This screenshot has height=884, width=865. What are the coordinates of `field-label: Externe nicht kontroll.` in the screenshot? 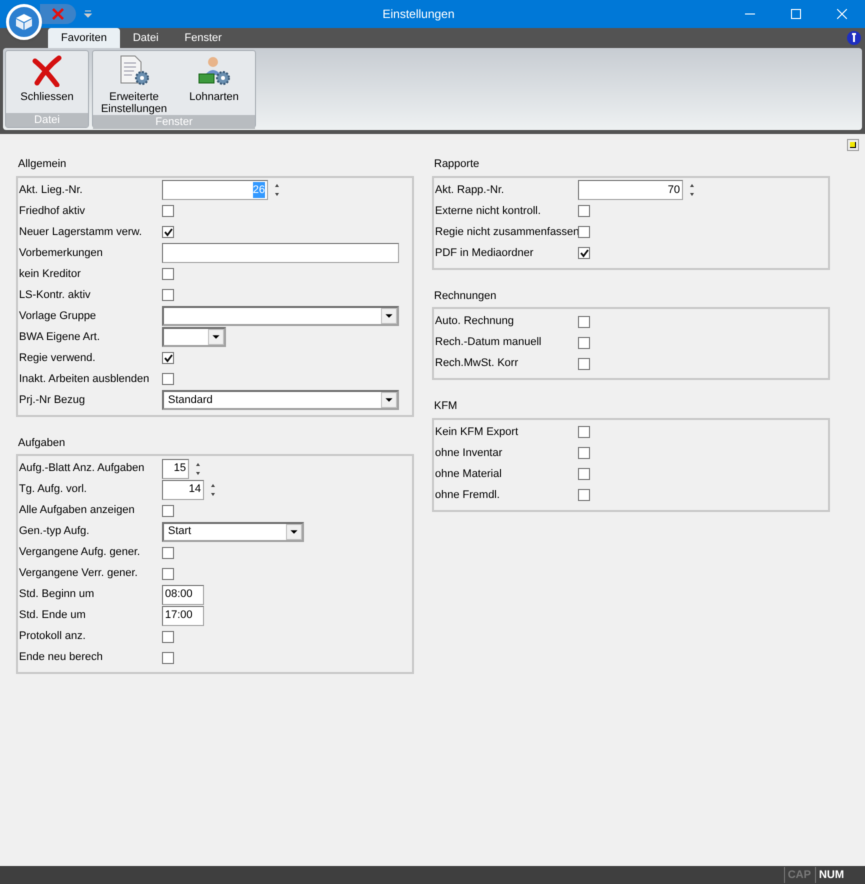 It's located at (488, 211).